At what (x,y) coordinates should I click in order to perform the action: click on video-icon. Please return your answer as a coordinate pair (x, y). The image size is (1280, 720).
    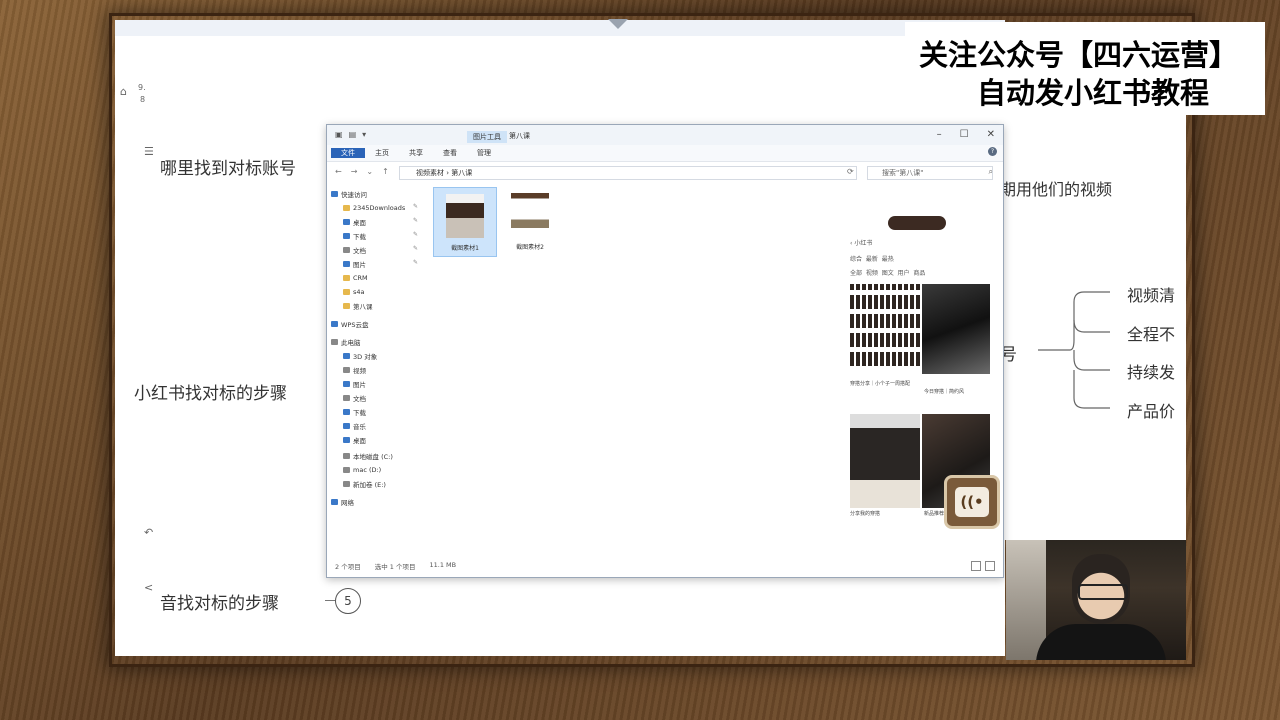
    Looking at the image, I should click on (346, 370).